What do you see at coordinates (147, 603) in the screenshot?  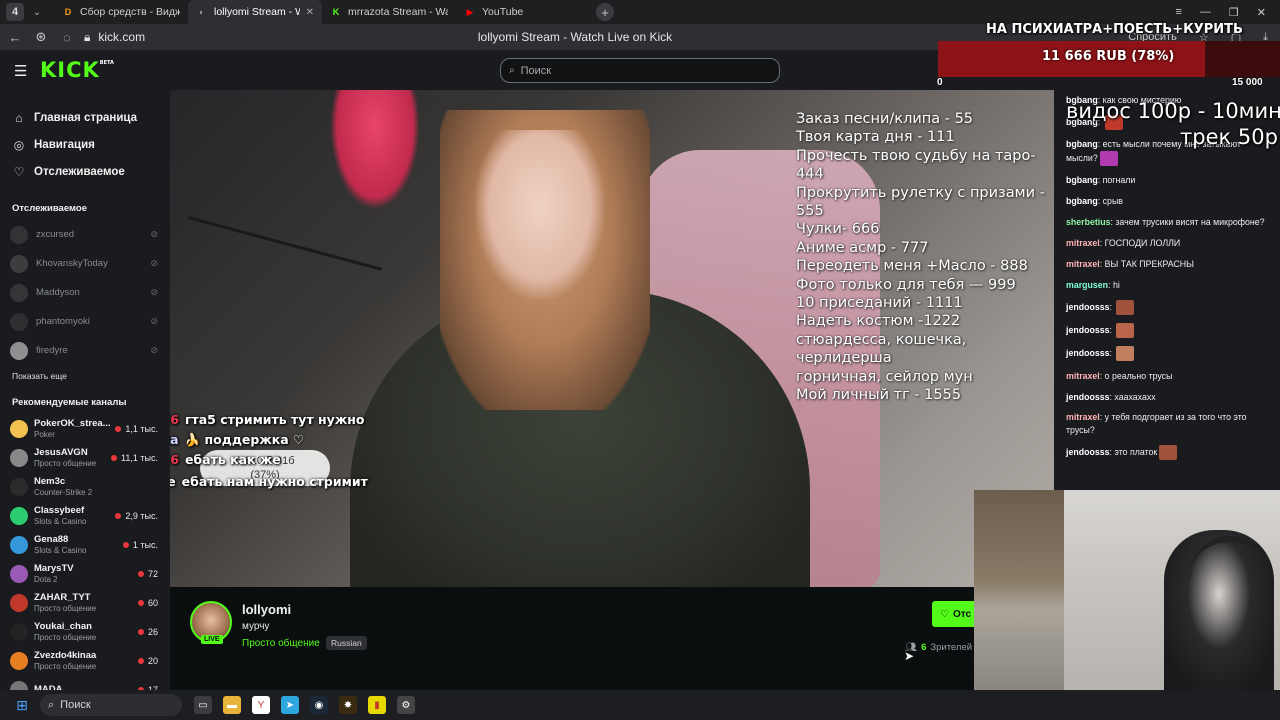 I see `viewer-count: 60` at bounding box center [147, 603].